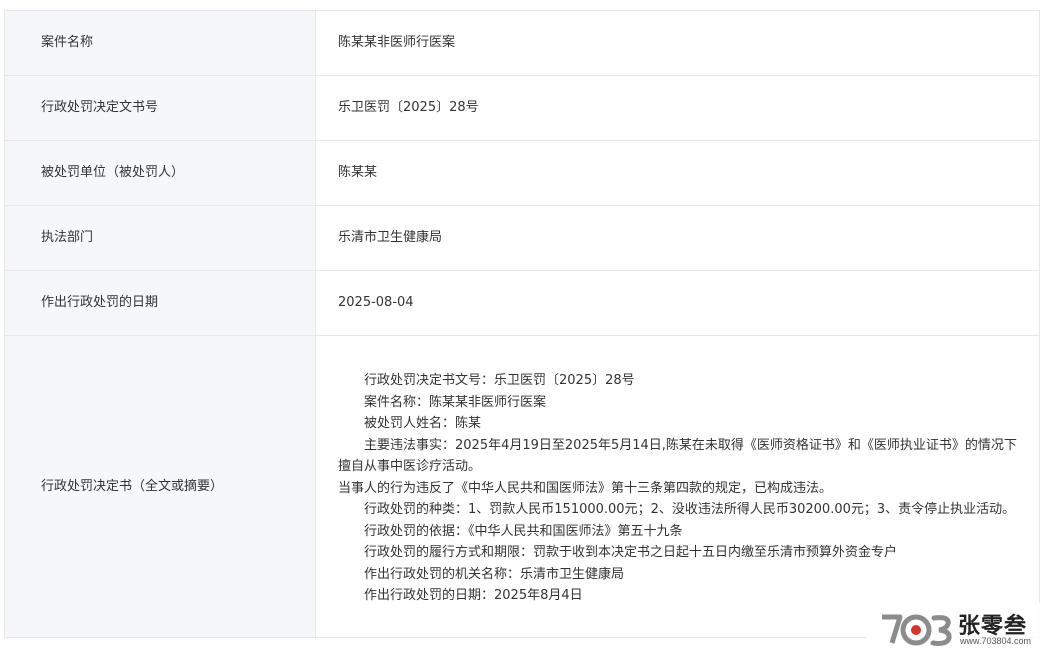  Describe the element at coordinates (499, 381) in the screenshot. I see `decision-paragraph: 行政处罚决定书文号：乐卫医罚〔2025〕28号` at that location.